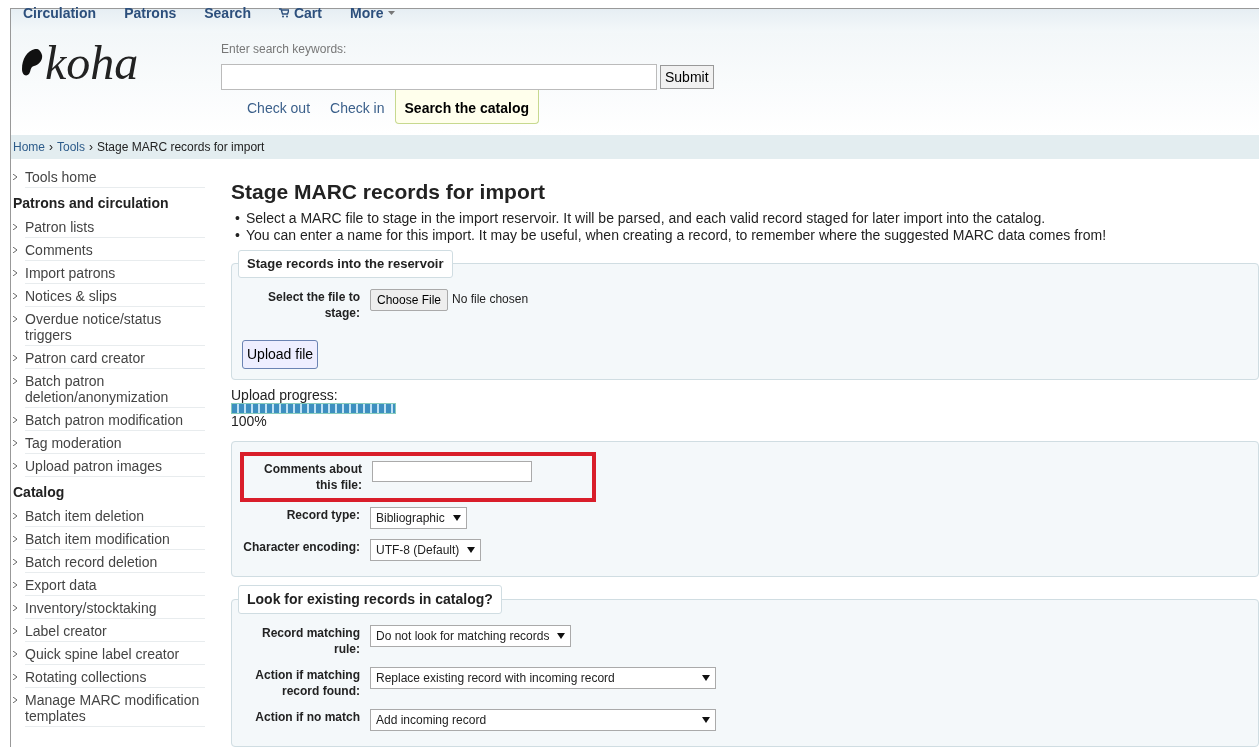  I want to click on sidebar-link: Tag moderation, so click(115, 444).